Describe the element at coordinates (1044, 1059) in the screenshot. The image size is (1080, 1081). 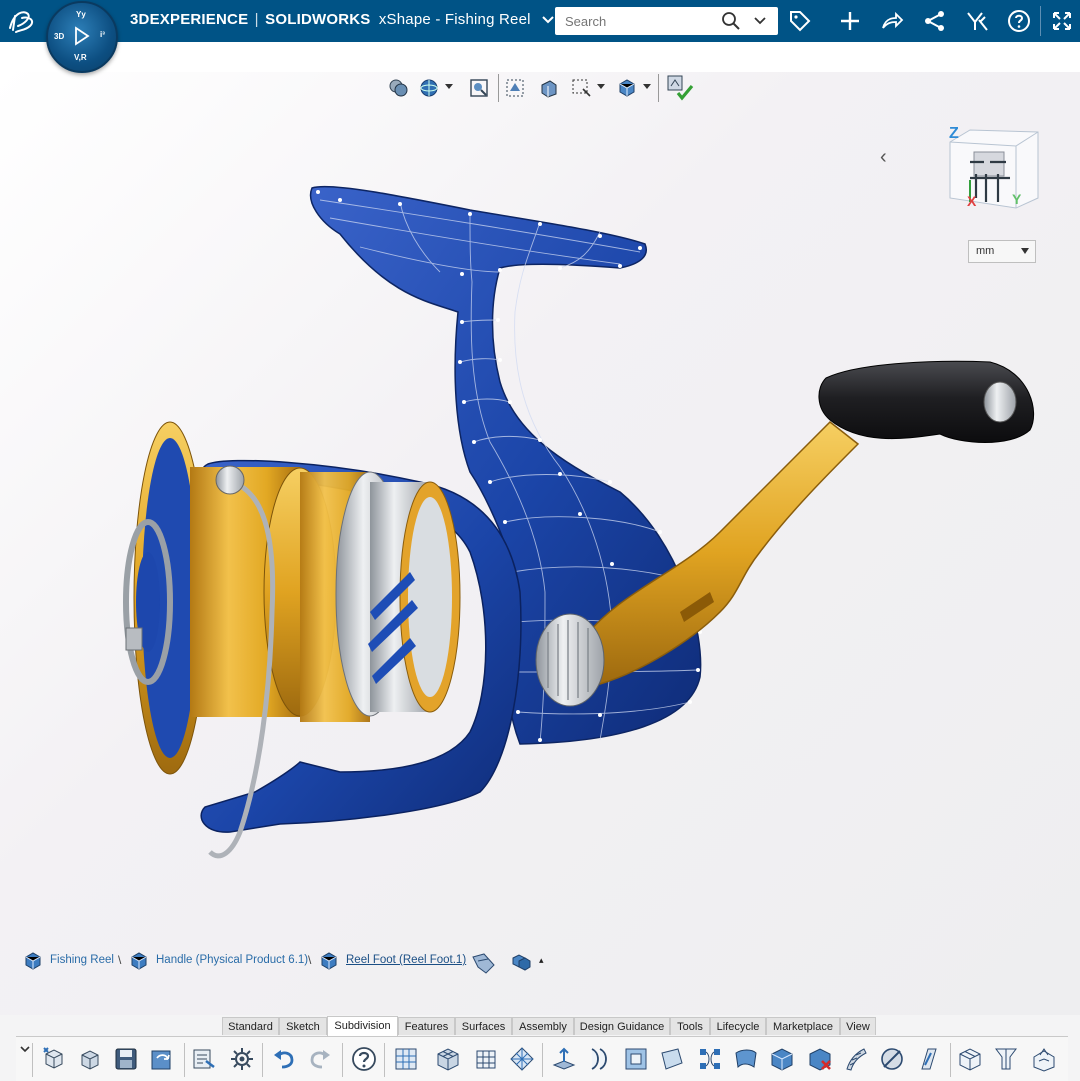
I see `convert-icon` at that location.